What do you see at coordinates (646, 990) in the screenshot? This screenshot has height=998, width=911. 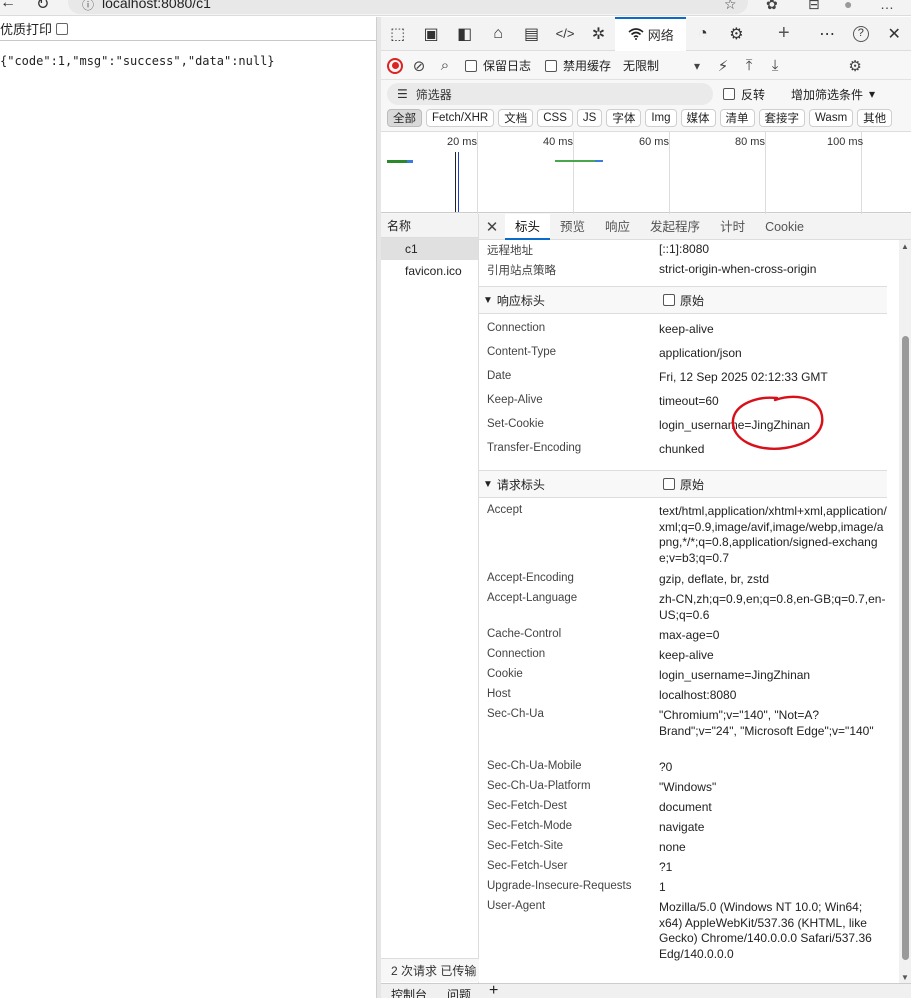 I see `drawer-tab-bar: 控制台 问题 +` at bounding box center [646, 990].